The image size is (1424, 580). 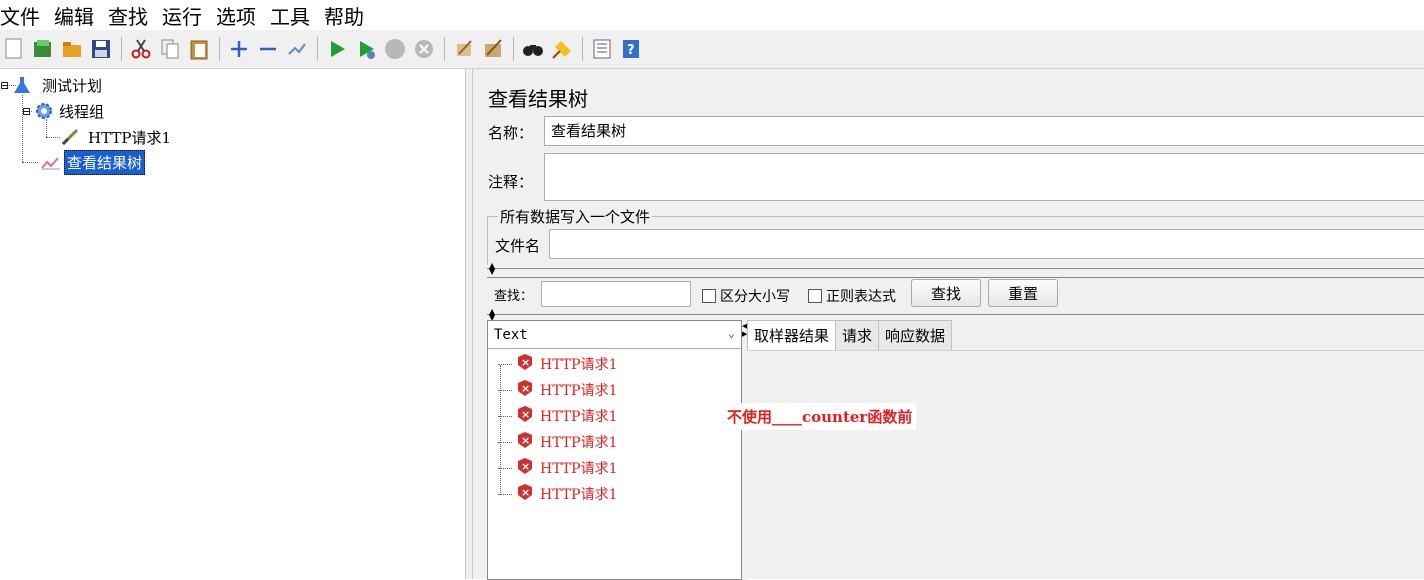 I want to click on search-label: 查找：, so click(x=514, y=296).